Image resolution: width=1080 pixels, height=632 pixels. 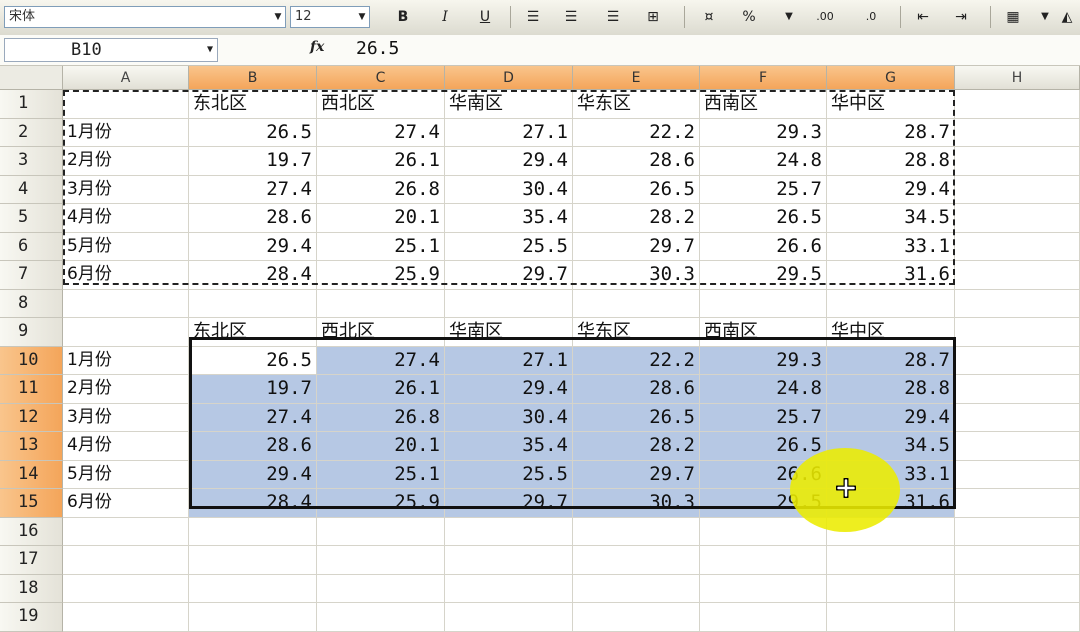 I want to click on cell-d18, so click(x=509, y=588).